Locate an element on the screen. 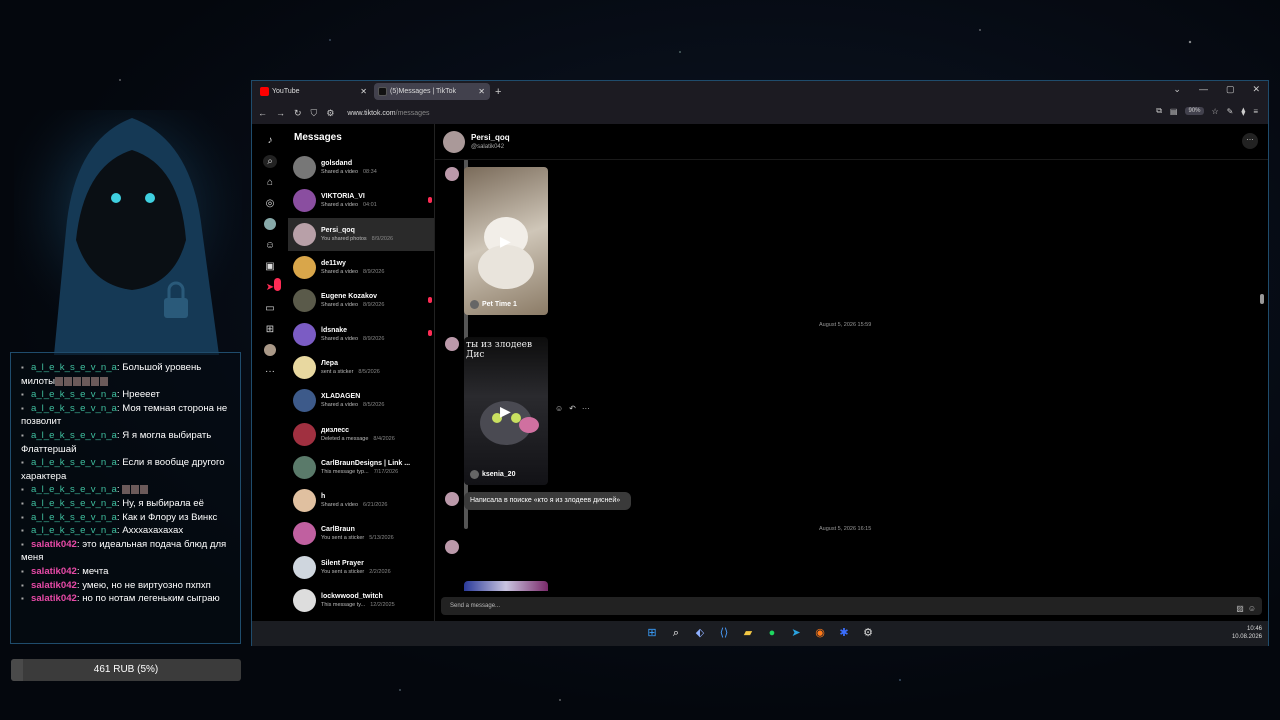 The width and height of the screenshot is (1280, 720). spotify-icon: ● is located at coordinates (772, 633).